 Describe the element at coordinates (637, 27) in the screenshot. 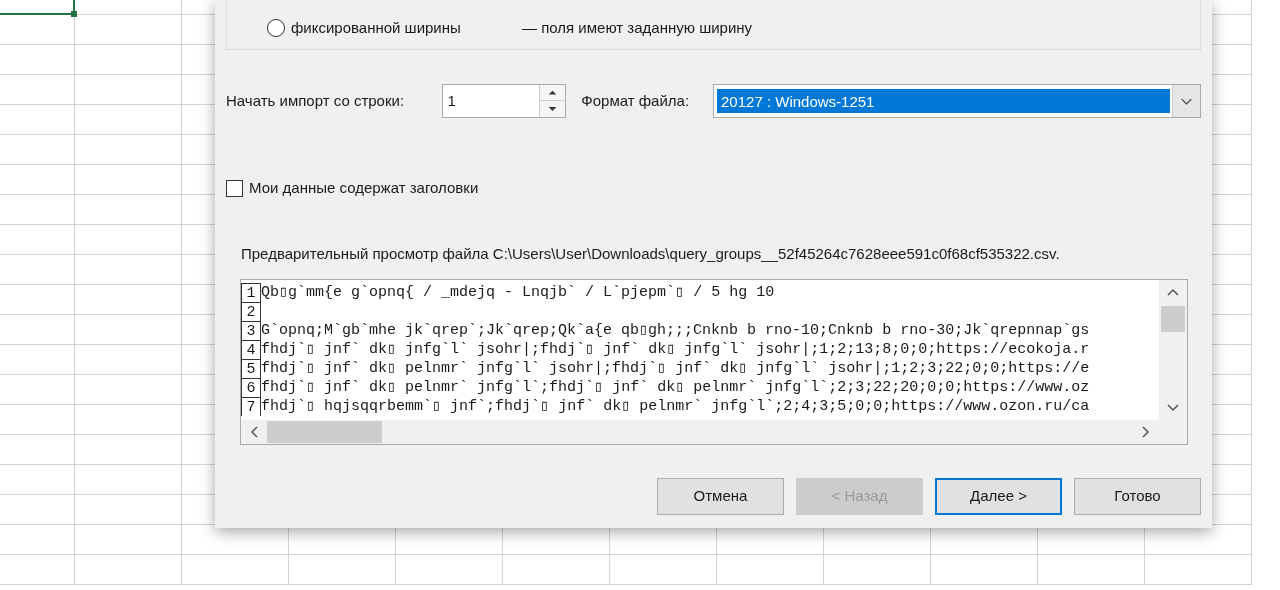

I see `radio-description: — поля имеют заданную ширину` at that location.